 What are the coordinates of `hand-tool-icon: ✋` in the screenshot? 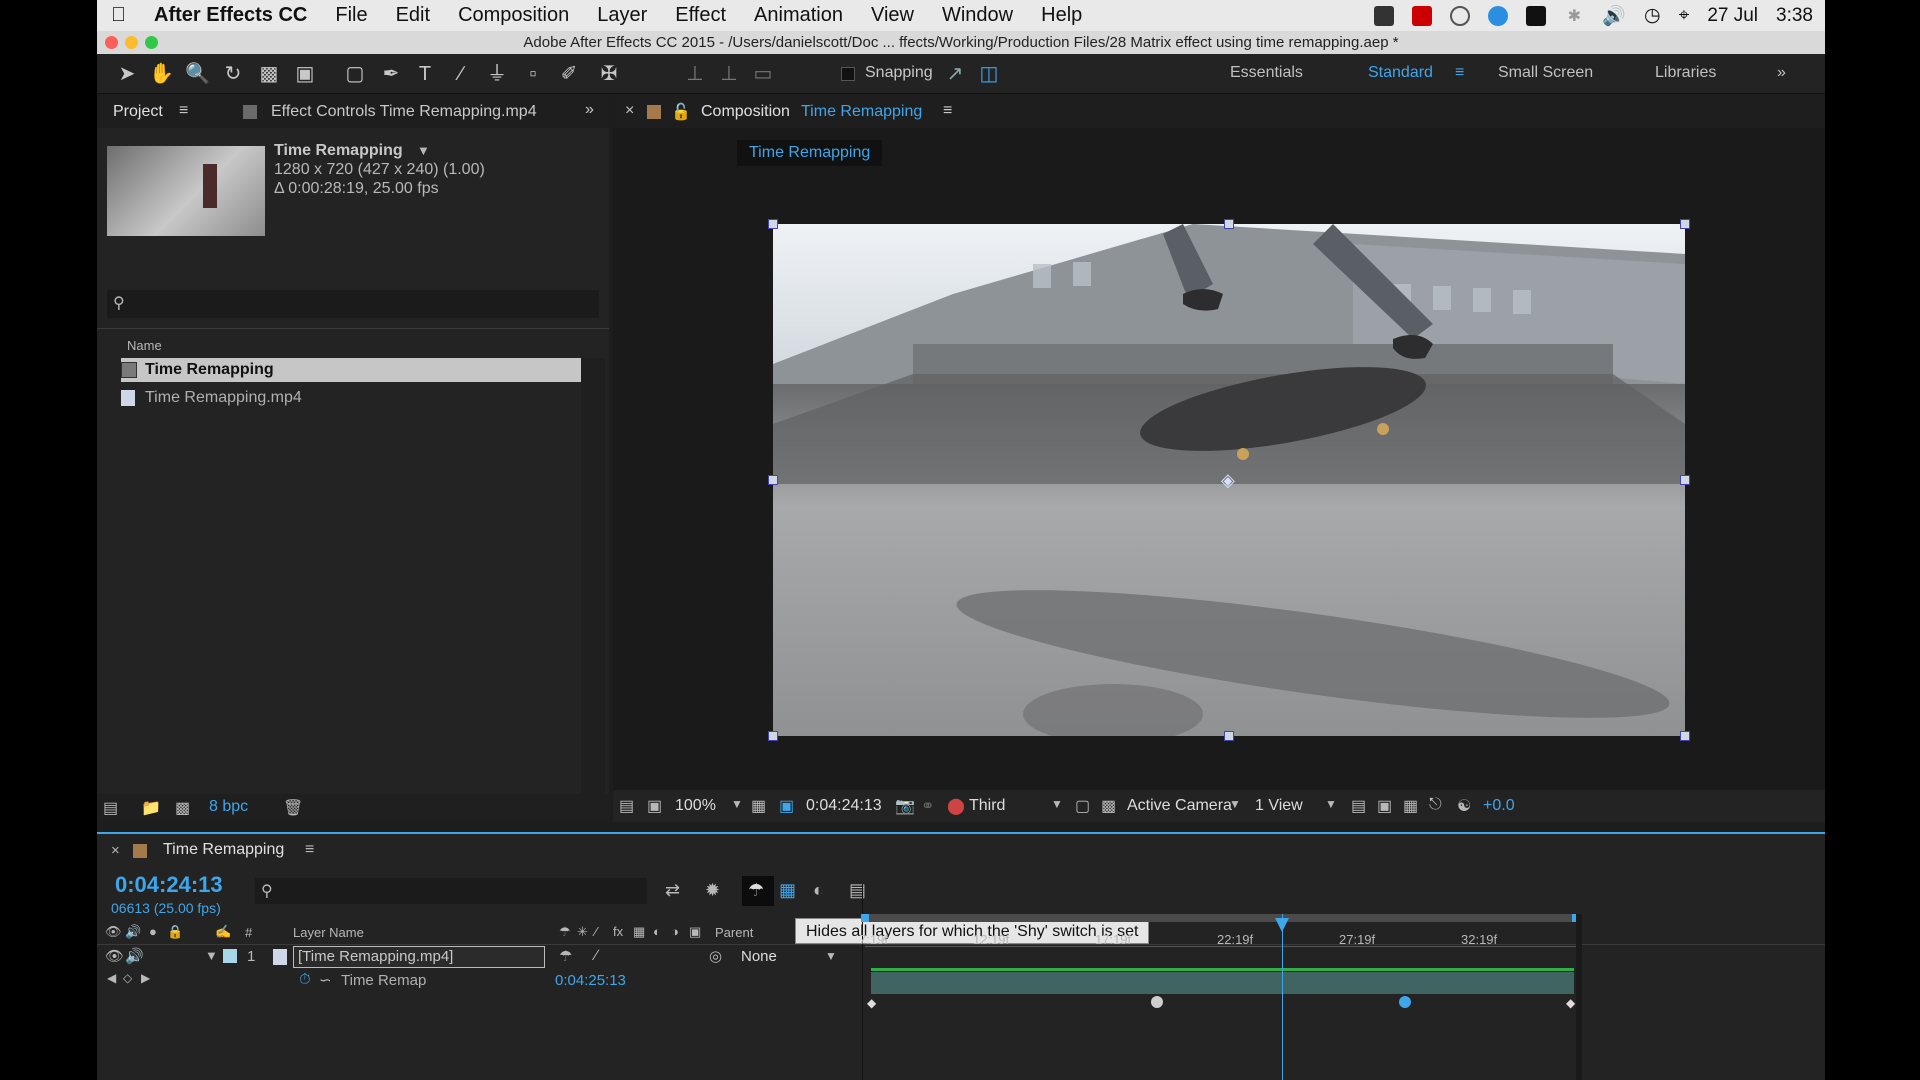 It's located at (161, 74).